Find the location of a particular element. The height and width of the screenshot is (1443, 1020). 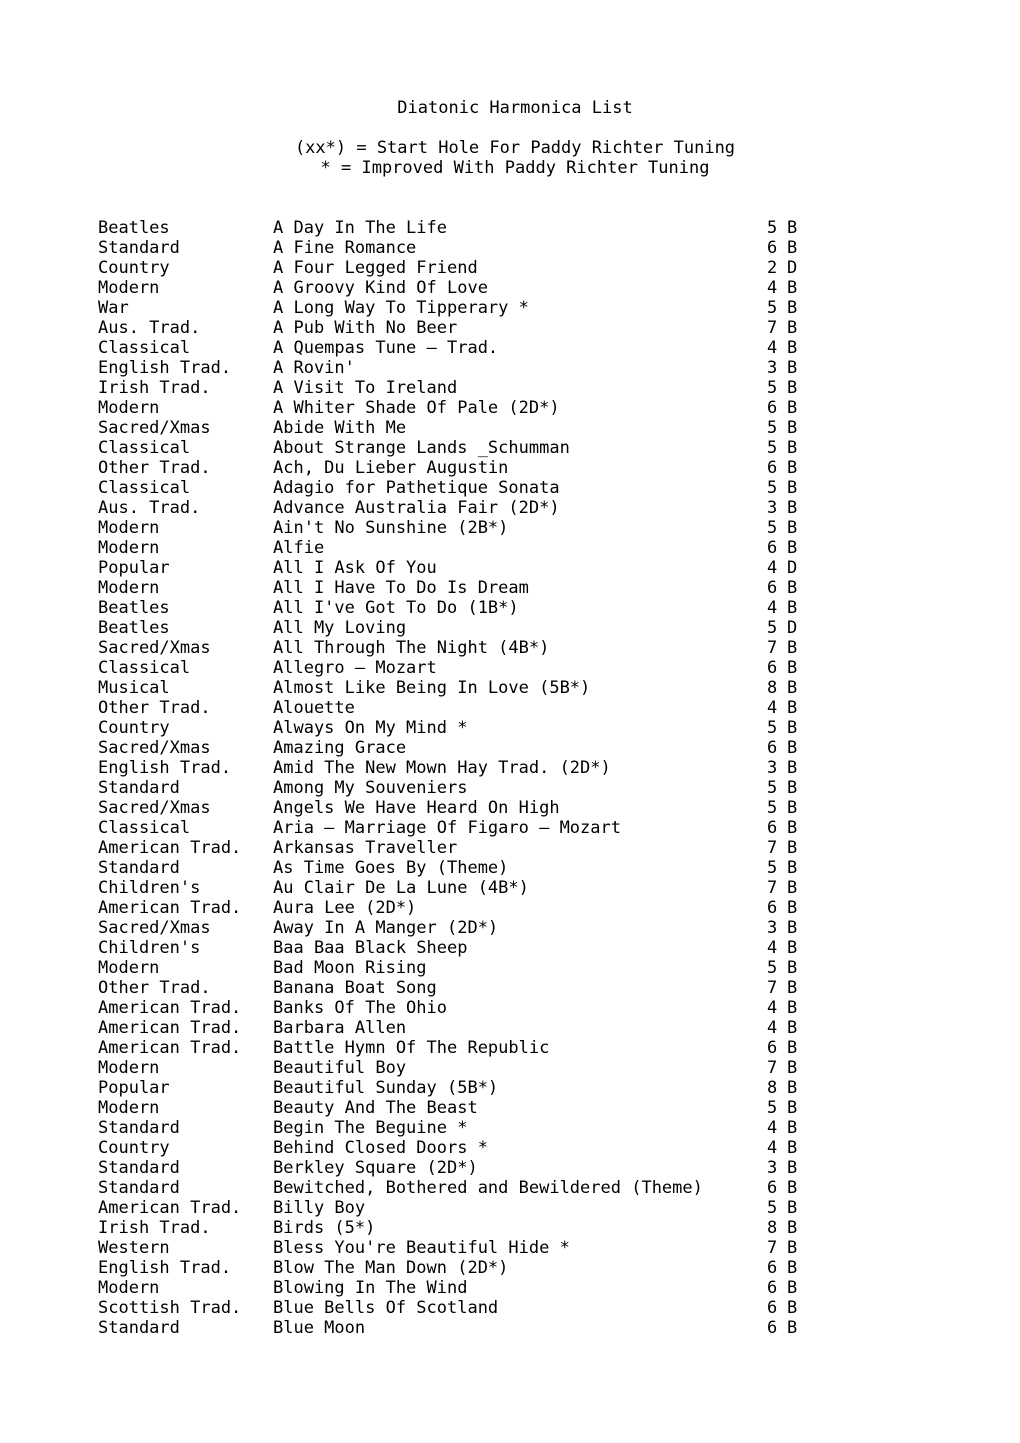

song-title-cell: A Long Way To Tipperary * is located at coordinates (401, 308).